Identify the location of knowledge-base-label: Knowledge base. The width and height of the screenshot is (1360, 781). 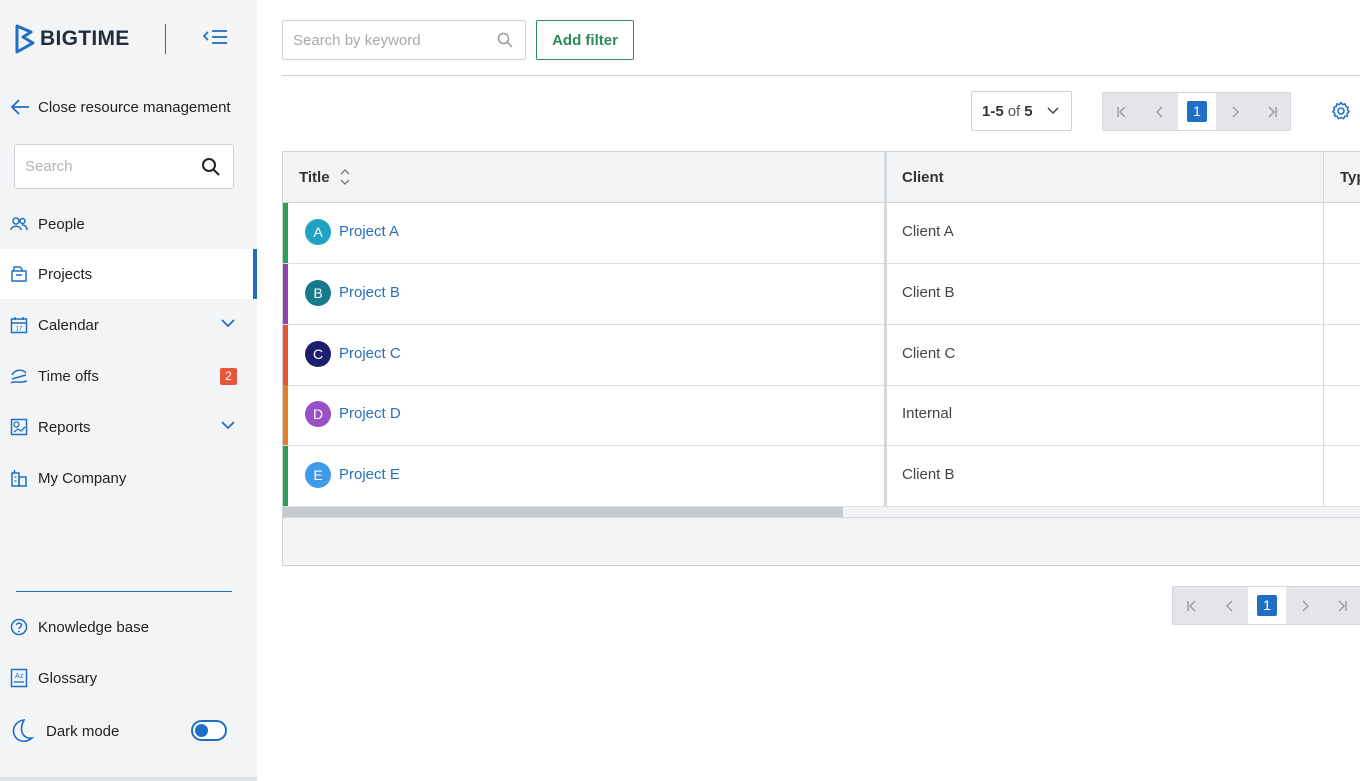
(93, 627).